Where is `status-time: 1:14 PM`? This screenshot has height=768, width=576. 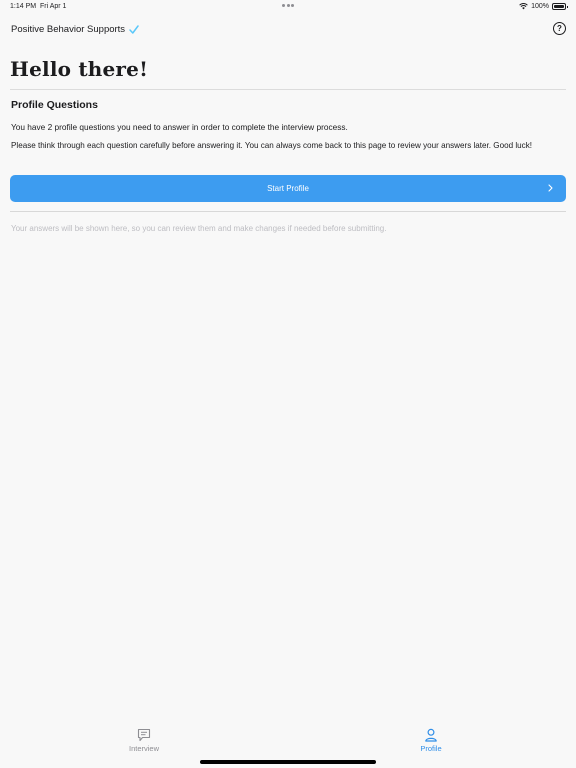 status-time: 1:14 PM is located at coordinates (23, 6).